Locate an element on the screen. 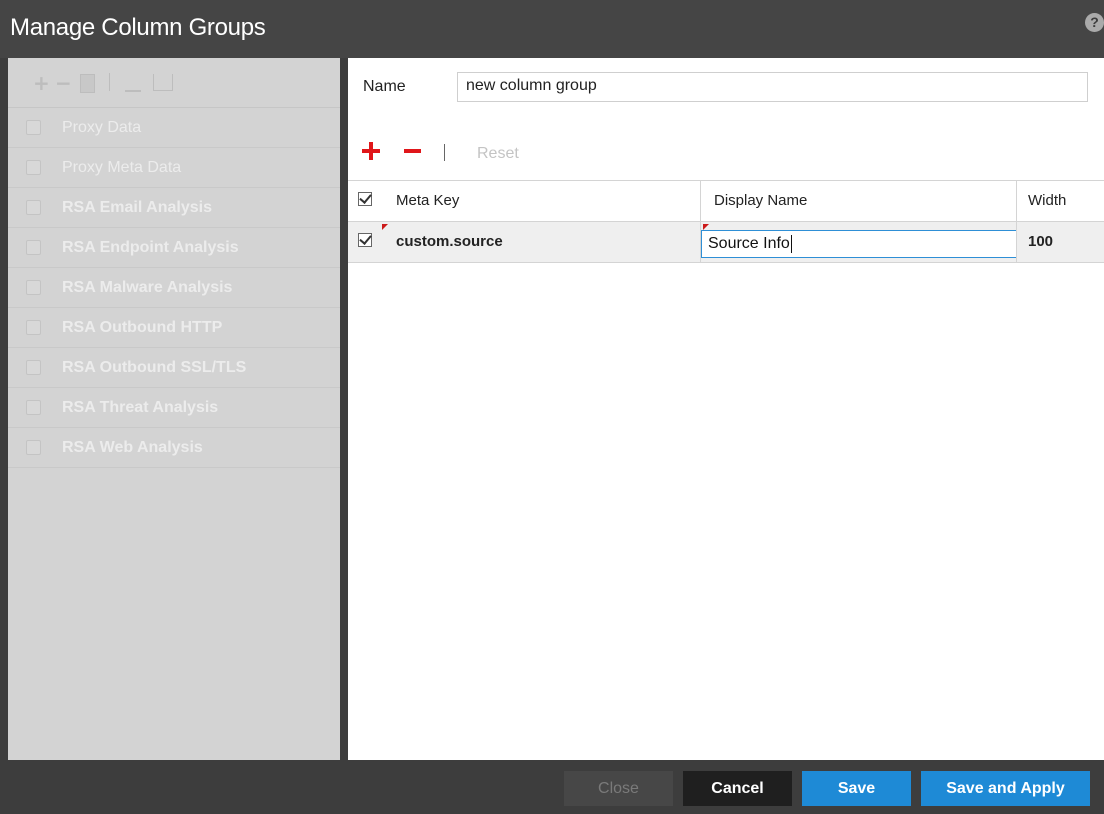  group-item: RSA Threat Analysis is located at coordinates (174, 408).